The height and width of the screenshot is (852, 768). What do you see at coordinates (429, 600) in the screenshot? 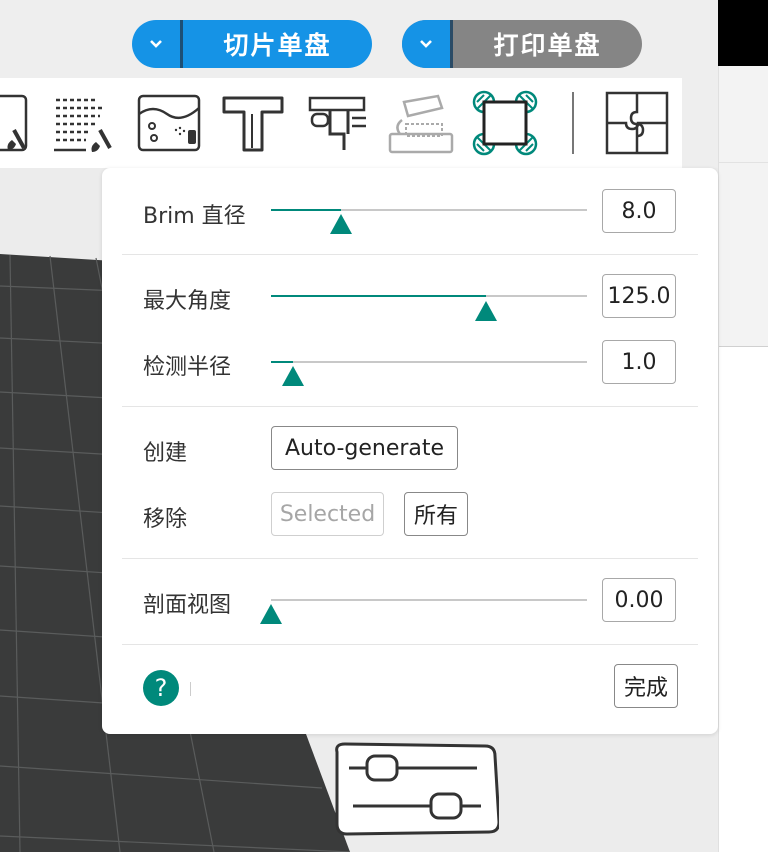
I see `section-view-slider` at bounding box center [429, 600].